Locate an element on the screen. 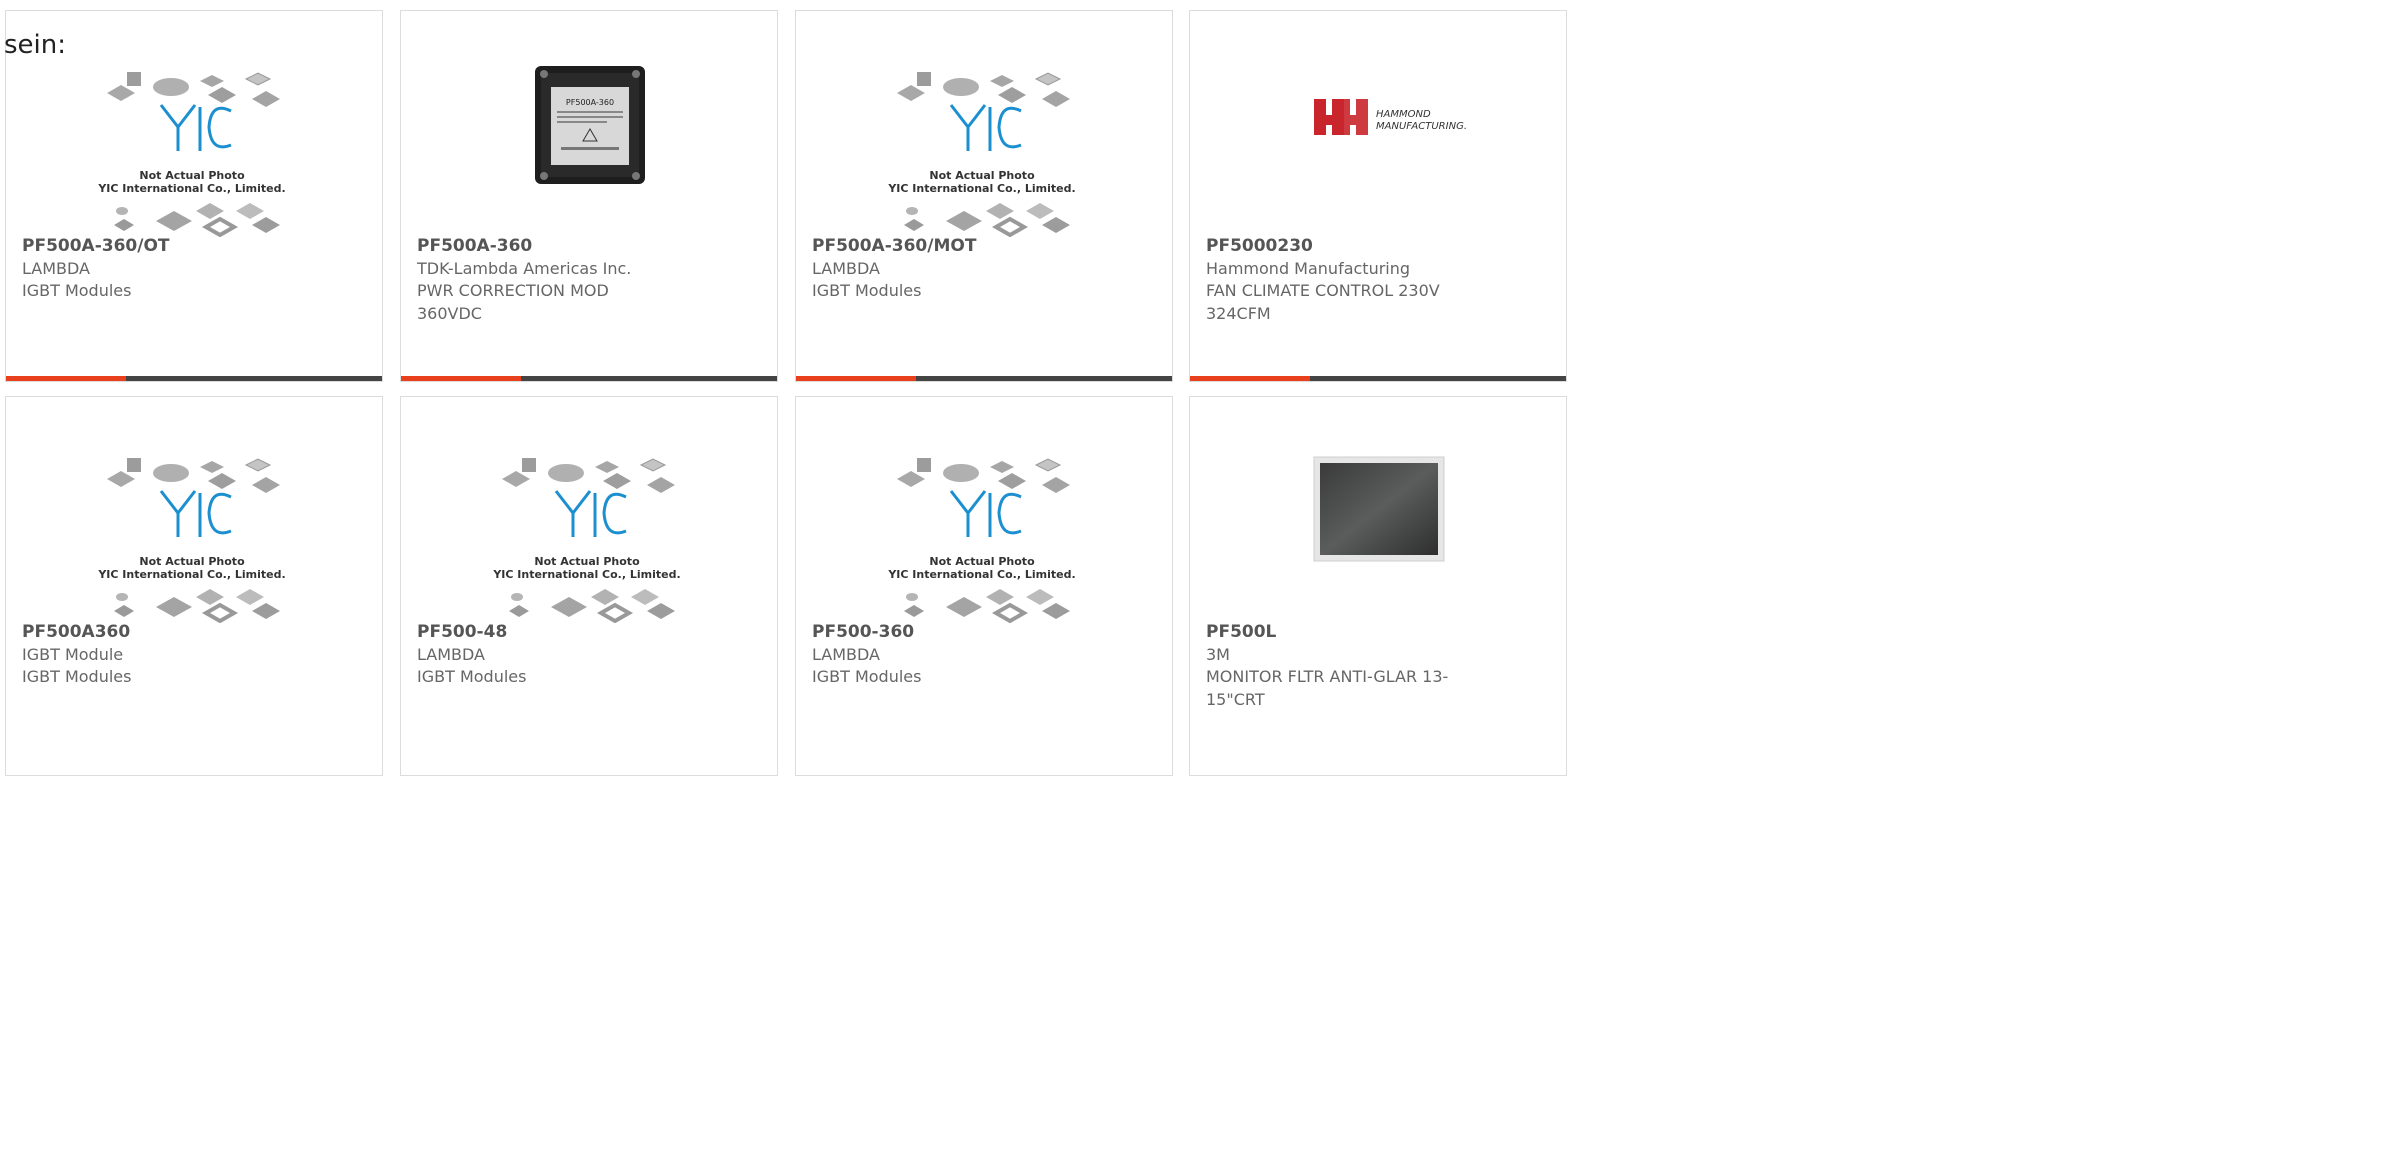  description: PWR CORRECTION MOD 360VDC is located at coordinates (513, 302).